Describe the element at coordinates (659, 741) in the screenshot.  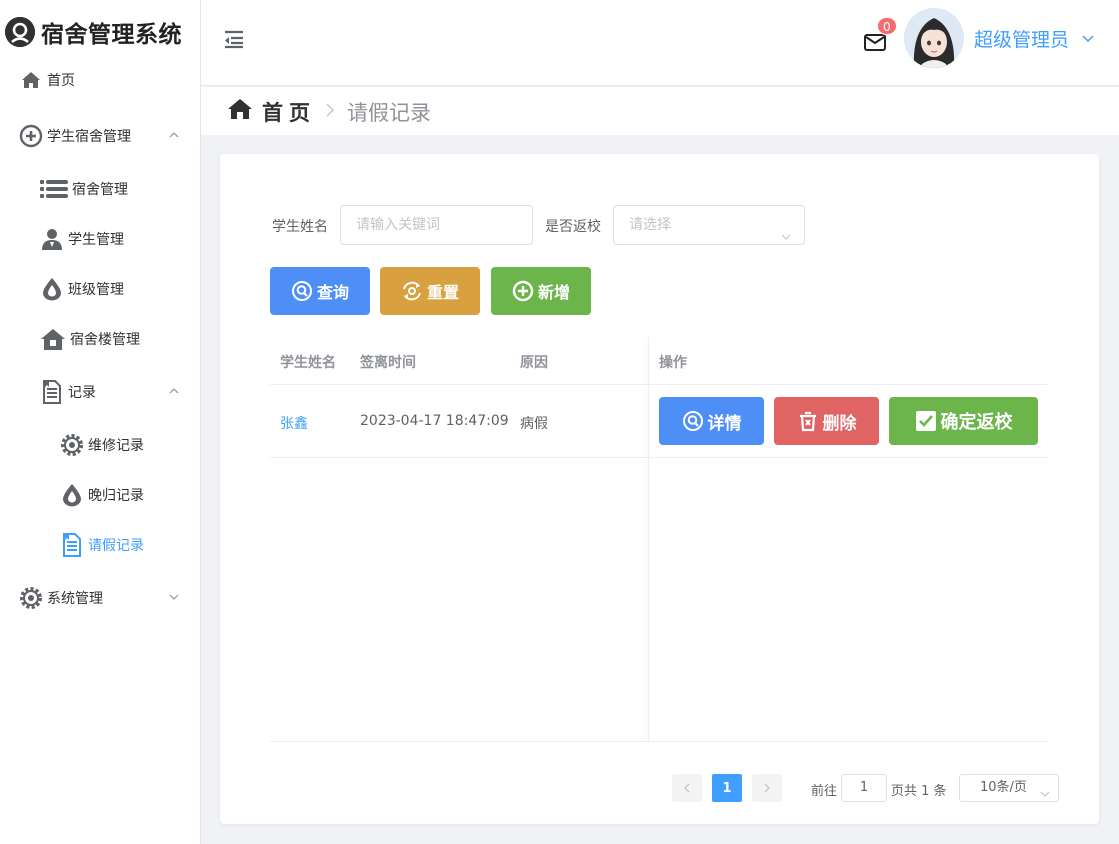
I see `table-bottom-border` at that location.